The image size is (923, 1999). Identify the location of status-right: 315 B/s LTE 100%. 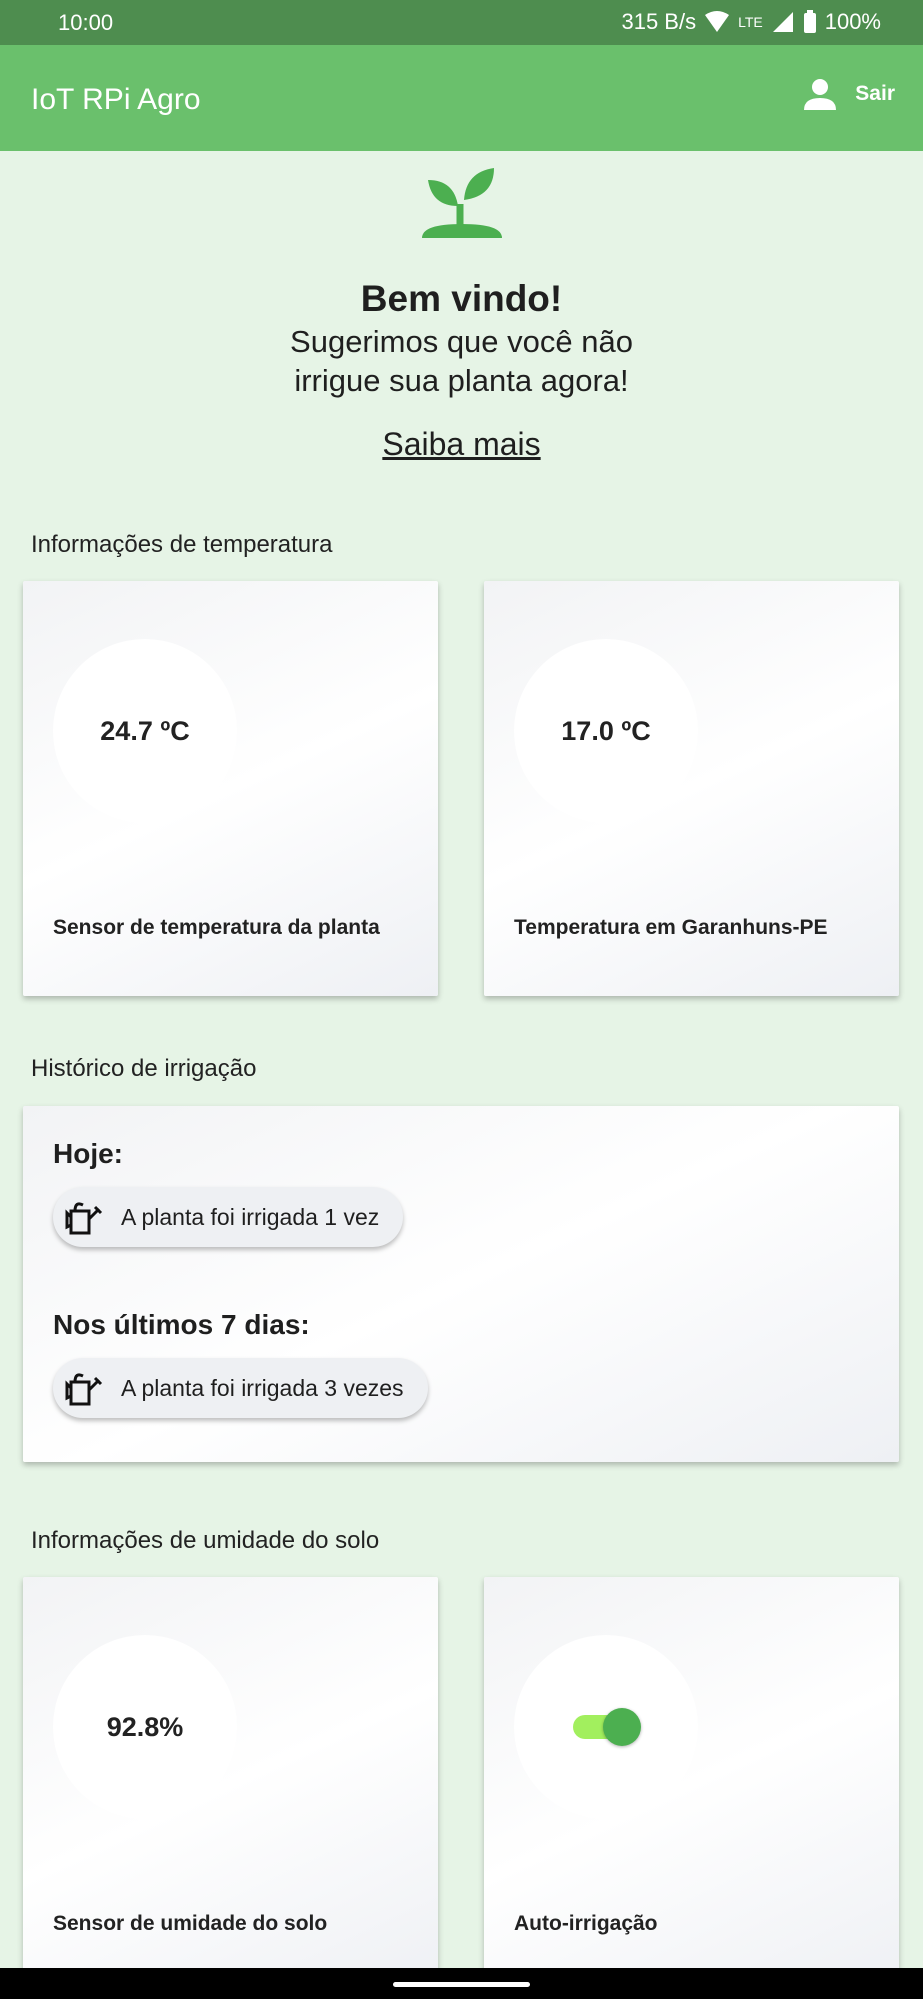
(751, 22).